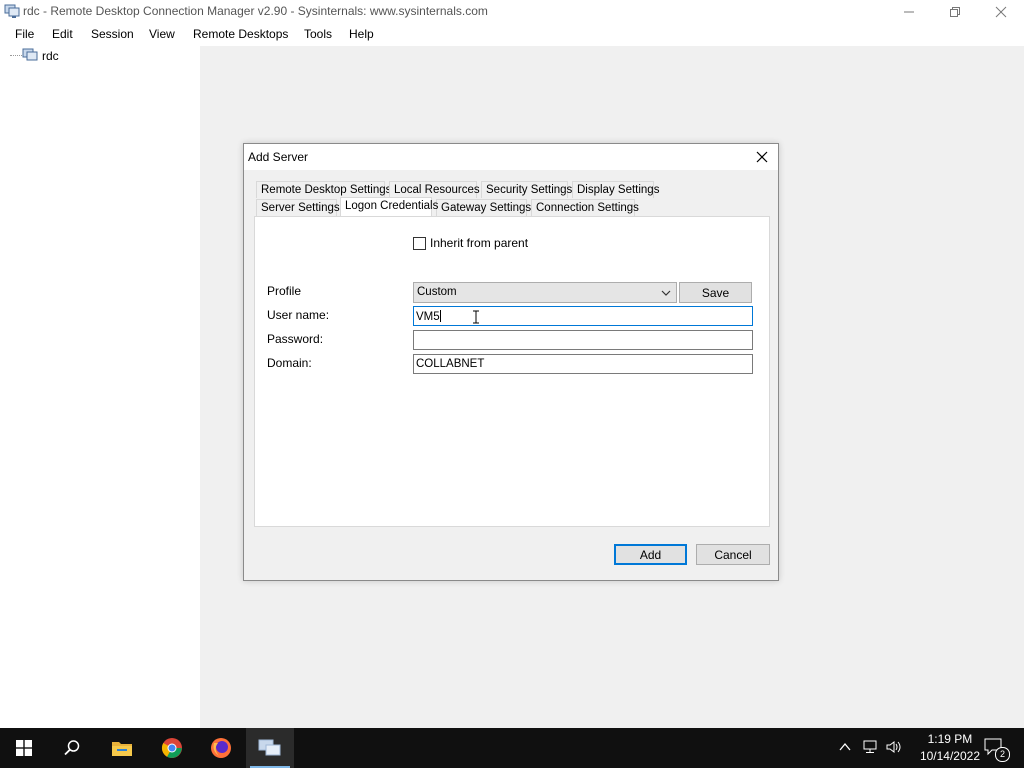  What do you see at coordinates (50, 56) in the screenshot?
I see `tree-root-node: rdc` at bounding box center [50, 56].